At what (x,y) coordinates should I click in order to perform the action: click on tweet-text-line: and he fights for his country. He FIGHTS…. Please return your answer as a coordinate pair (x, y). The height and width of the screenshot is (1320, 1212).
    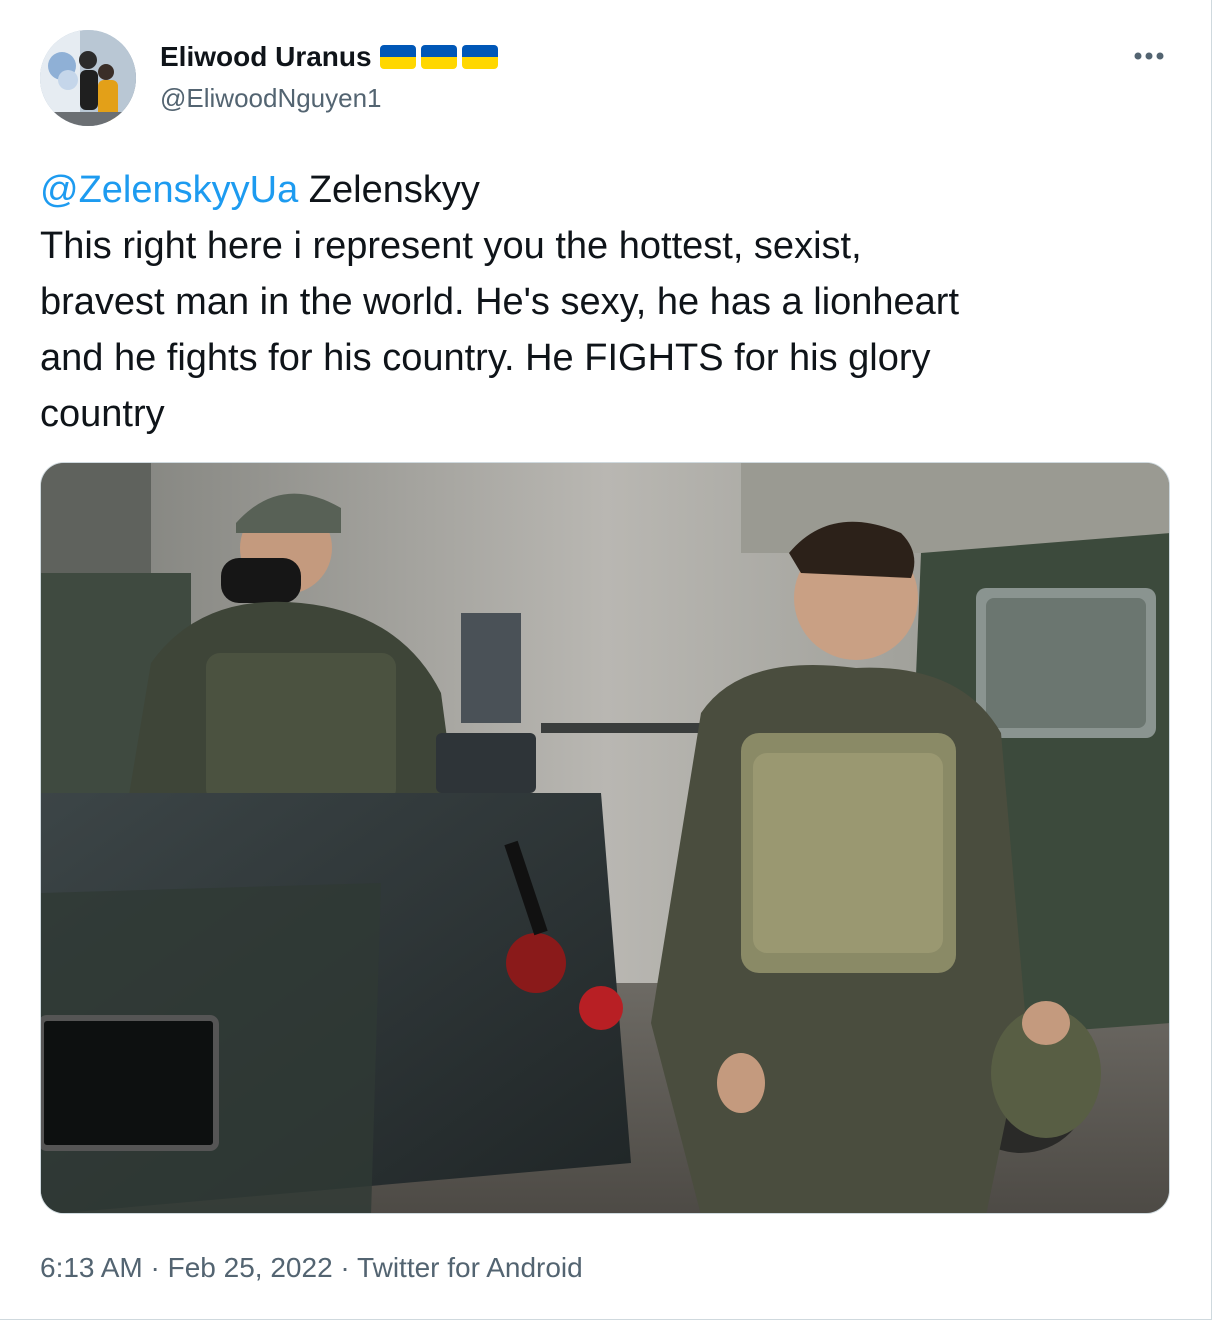
    Looking at the image, I should click on (485, 358).